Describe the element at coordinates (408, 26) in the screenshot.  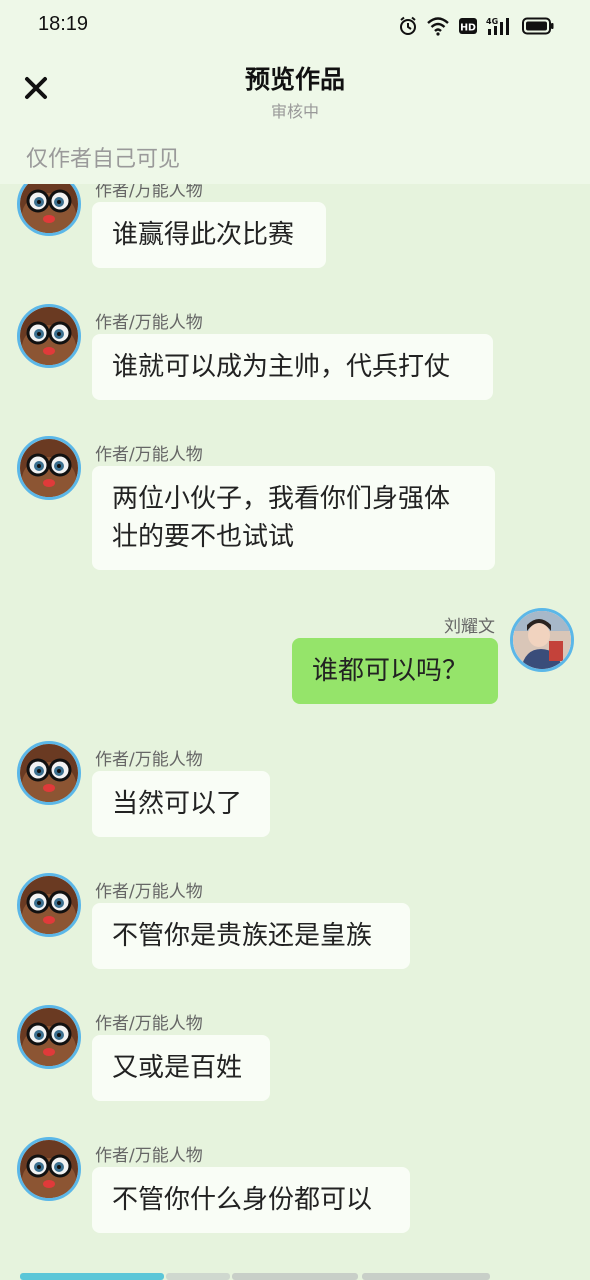
I see `alarm-icon` at that location.